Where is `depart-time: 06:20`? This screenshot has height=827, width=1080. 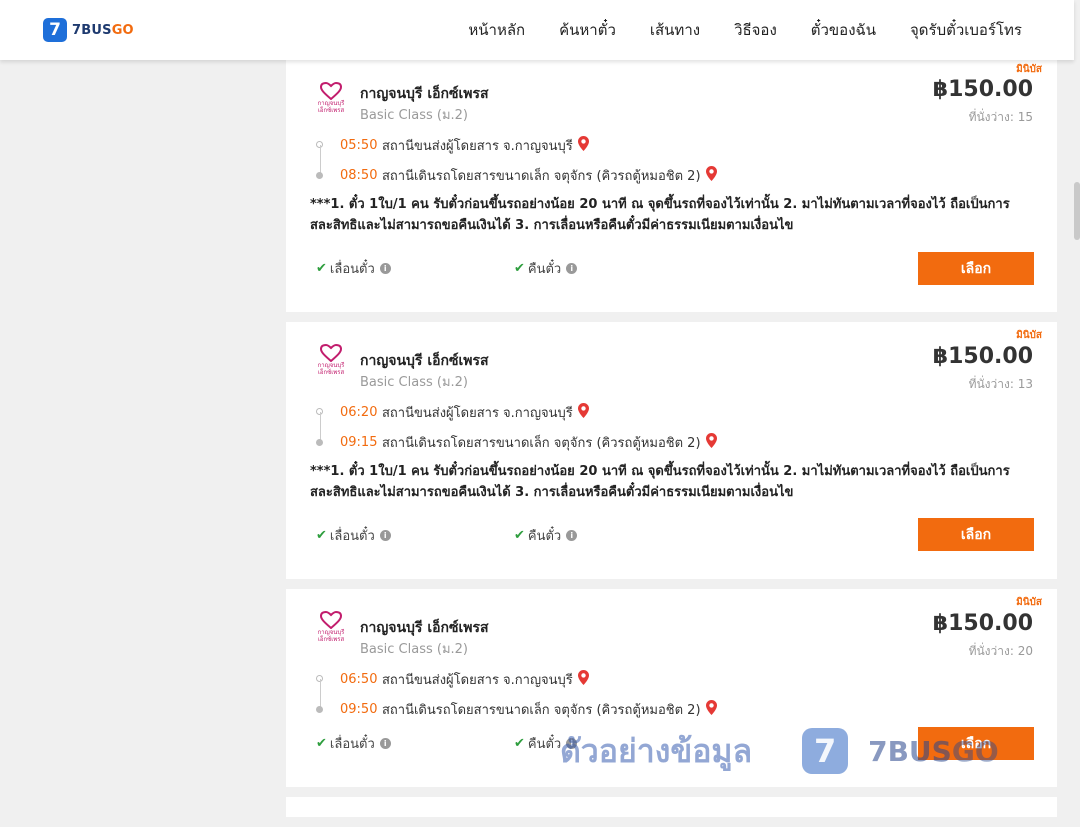
depart-time: 06:20 is located at coordinates (359, 412).